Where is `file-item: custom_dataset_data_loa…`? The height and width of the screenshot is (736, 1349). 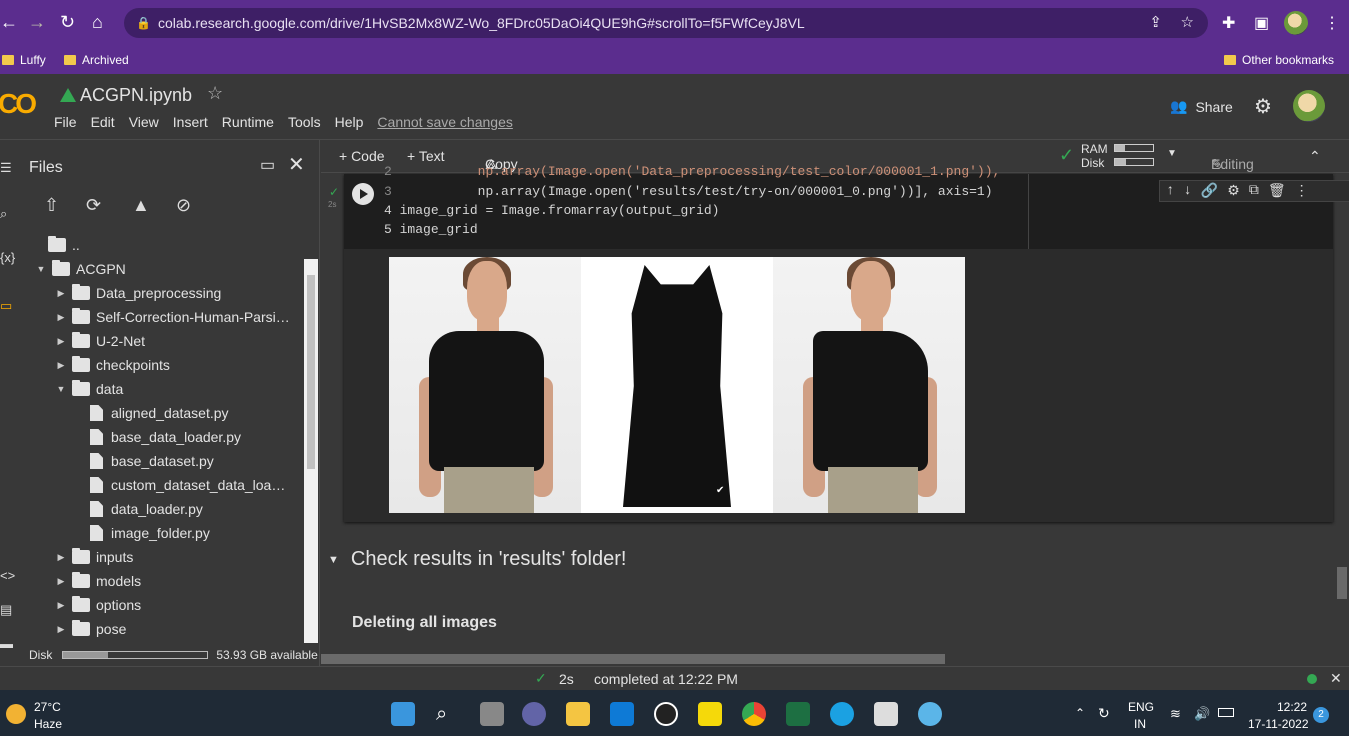
file-item: custom_dataset_data_loa… is located at coordinates (187, 485).